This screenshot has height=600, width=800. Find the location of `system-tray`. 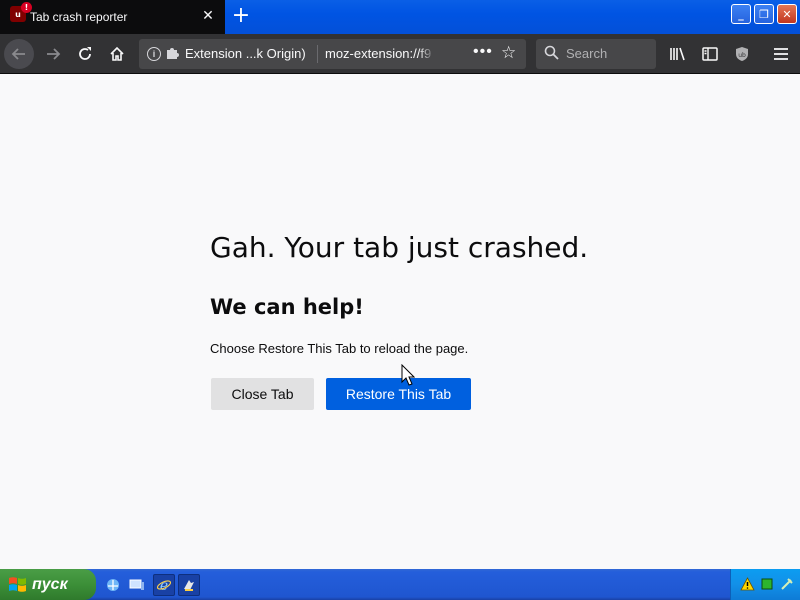

system-tray is located at coordinates (765, 584).